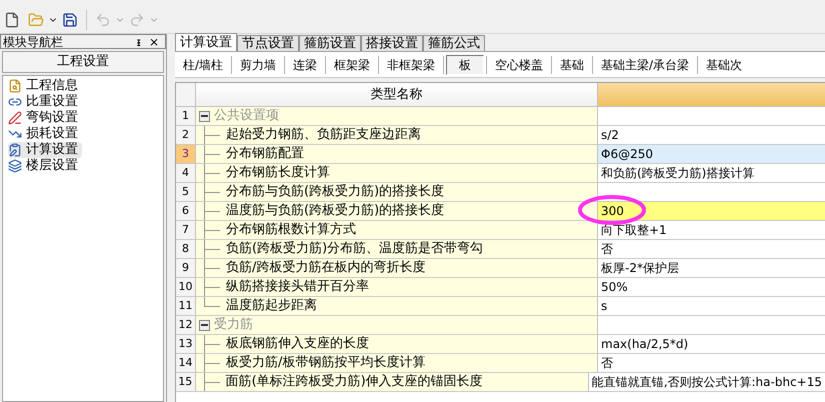 Image resolution: width=825 pixels, height=402 pixels. What do you see at coordinates (12, 20) in the screenshot?
I see `new-document-icon` at bounding box center [12, 20].